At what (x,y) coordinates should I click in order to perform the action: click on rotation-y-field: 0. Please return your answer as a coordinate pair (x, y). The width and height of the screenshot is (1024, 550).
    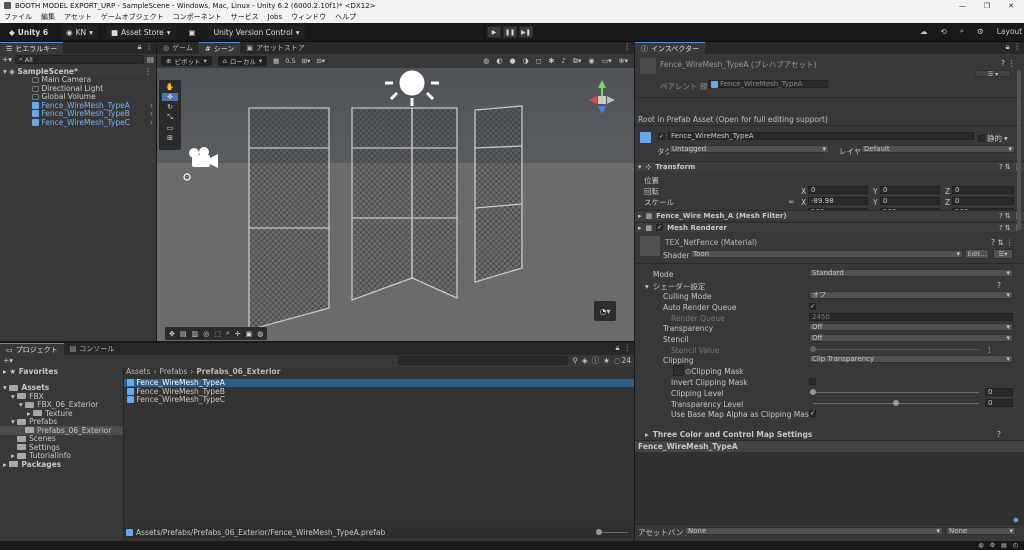
    Looking at the image, I should click on (910, 201).